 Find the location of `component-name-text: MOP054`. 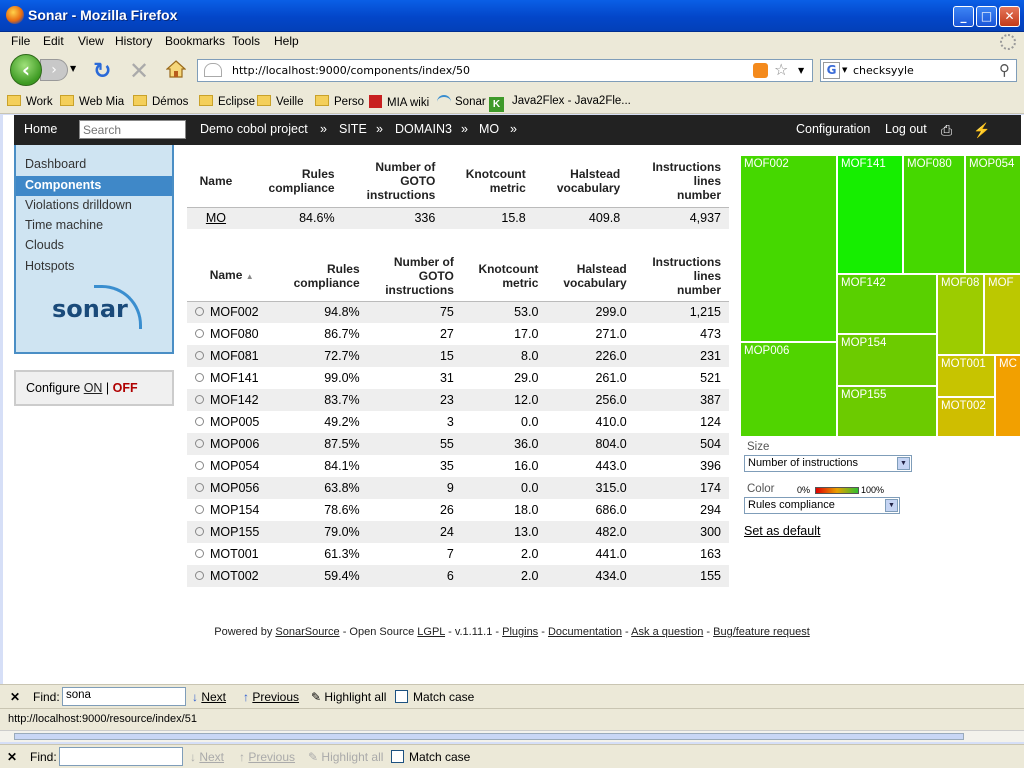

component-name-text: MOP054 is located at coordinates (234, 466).